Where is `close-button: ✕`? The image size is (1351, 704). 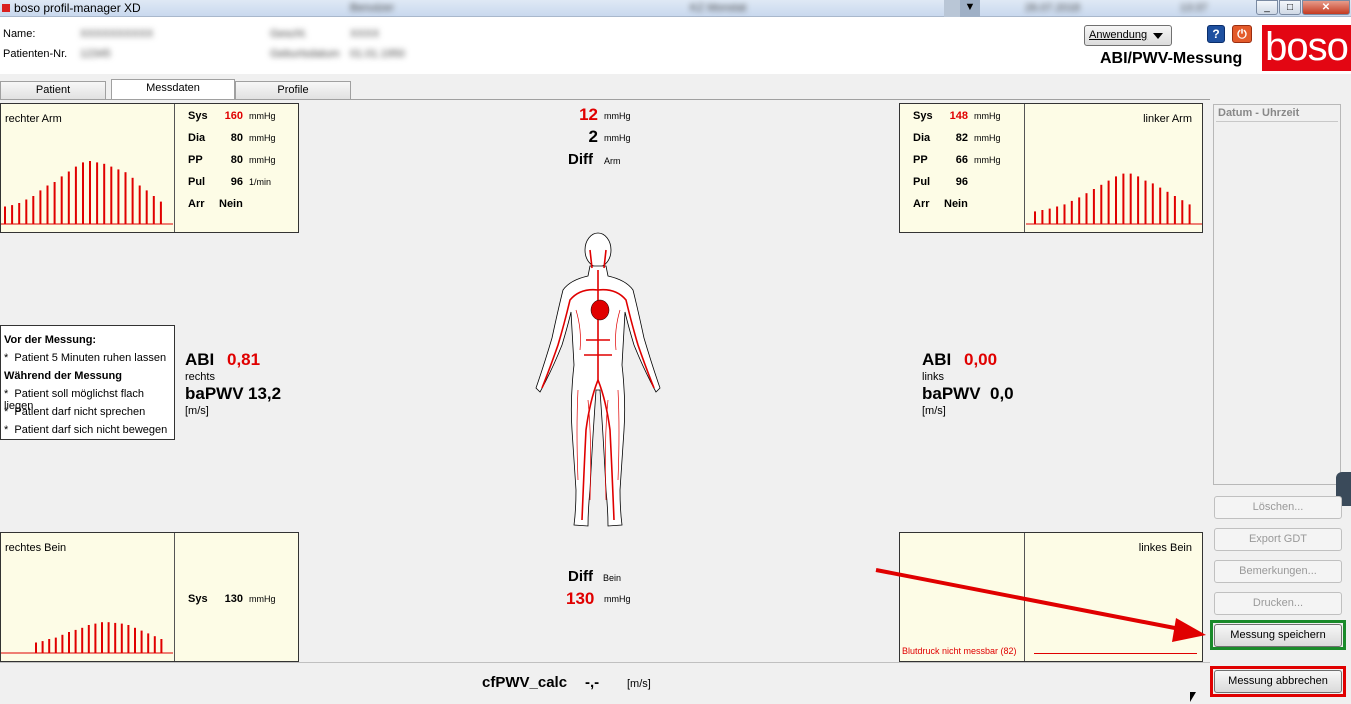 close-button: ✕ is located at coordinates (1326, 7).